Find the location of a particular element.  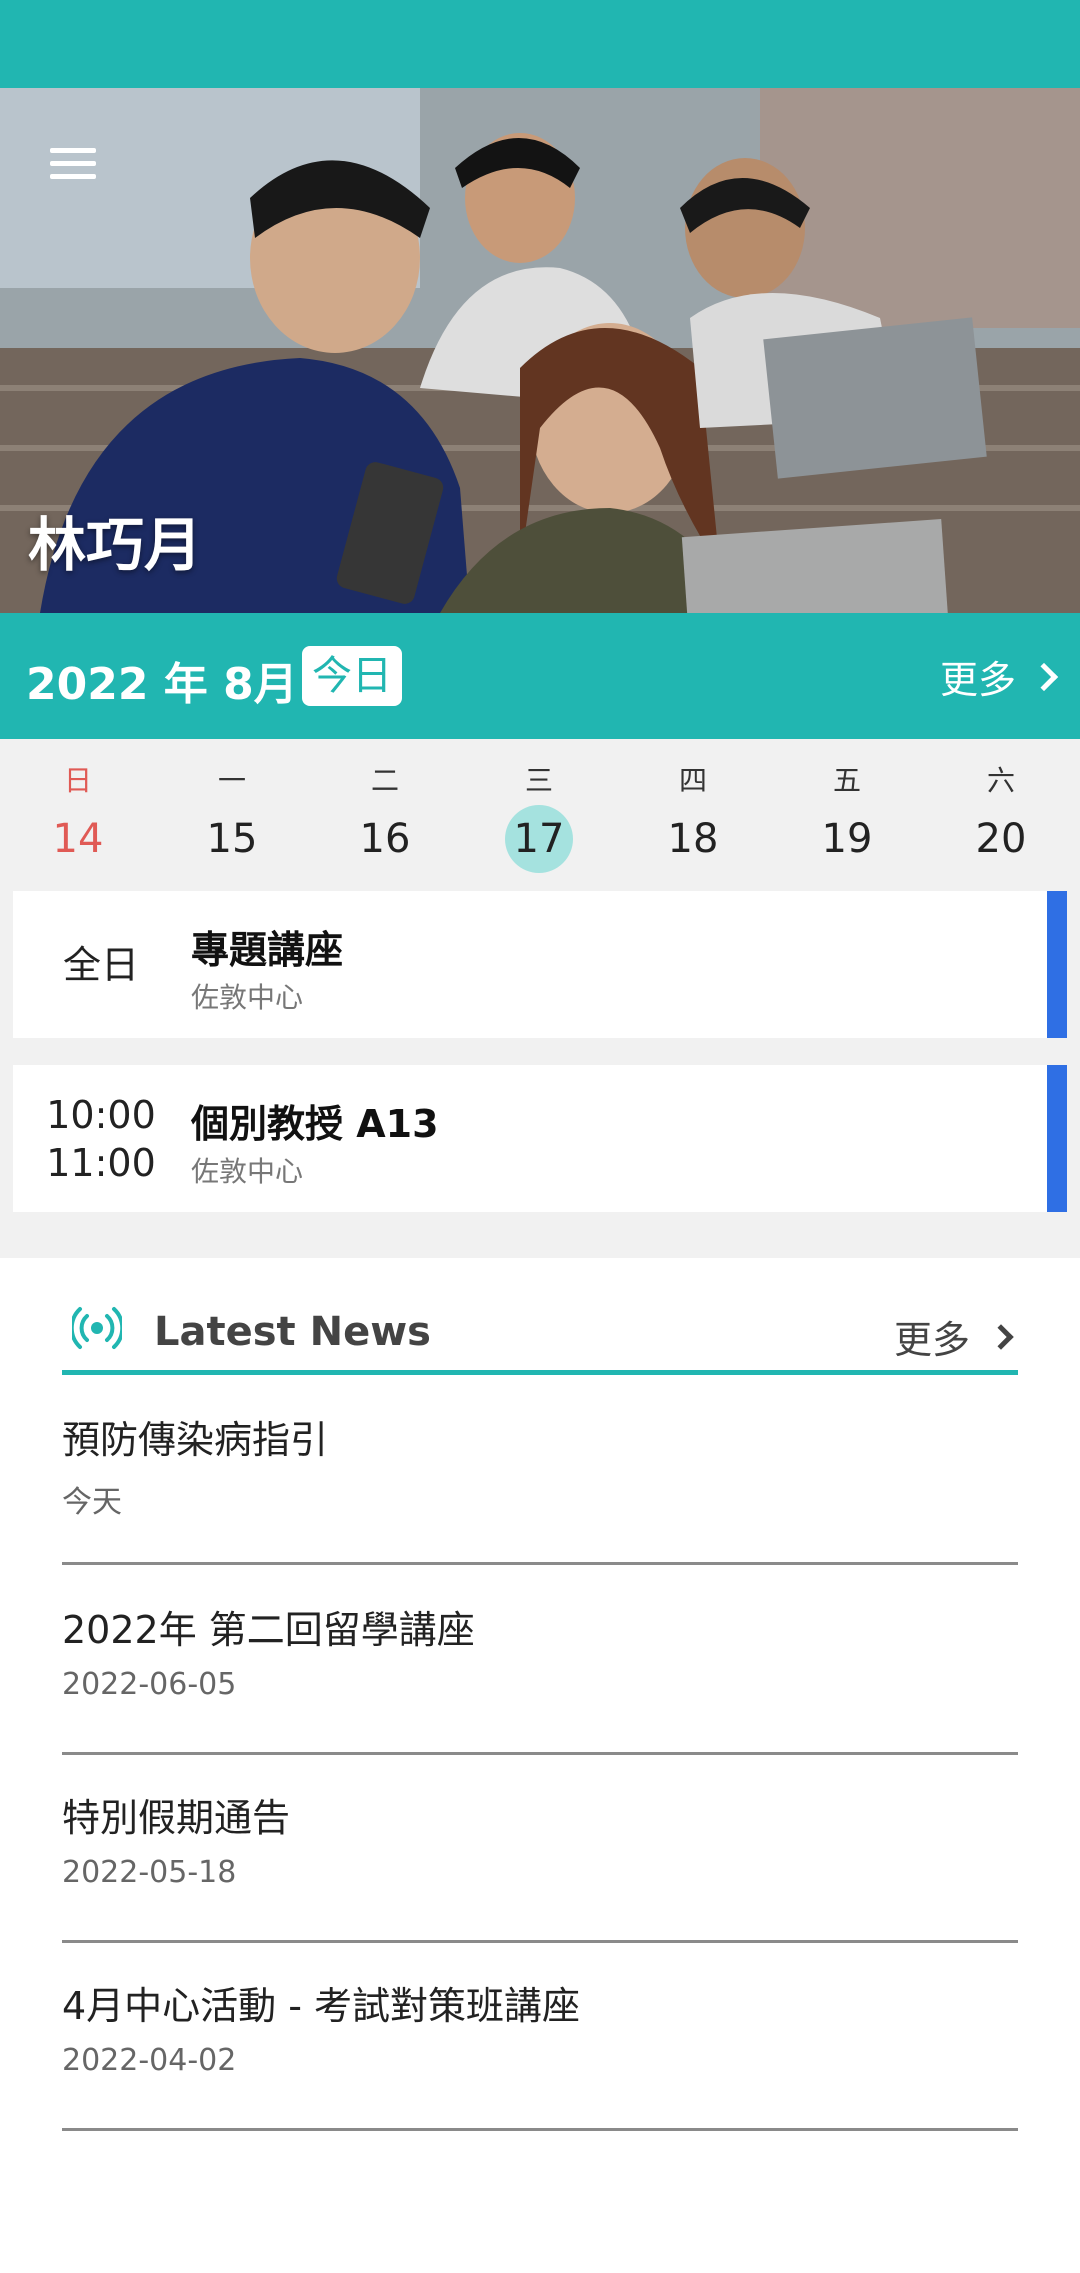

event-card: 10:00 11:00 個別教授 A13 佐敦中心 is located at coordinates (540, 1138).